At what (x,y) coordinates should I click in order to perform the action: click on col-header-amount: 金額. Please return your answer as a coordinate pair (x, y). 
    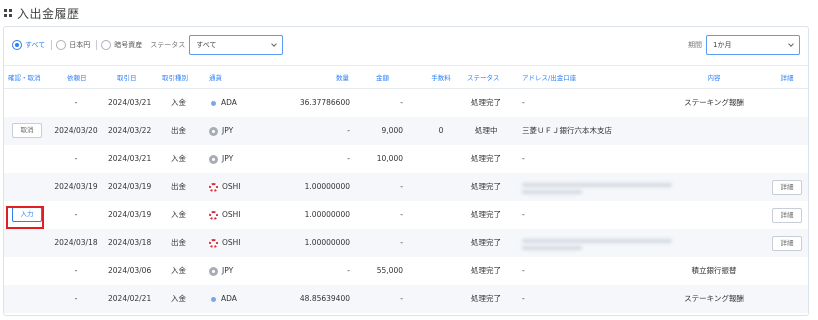
    Looking at the image, I should click on (382, 78).